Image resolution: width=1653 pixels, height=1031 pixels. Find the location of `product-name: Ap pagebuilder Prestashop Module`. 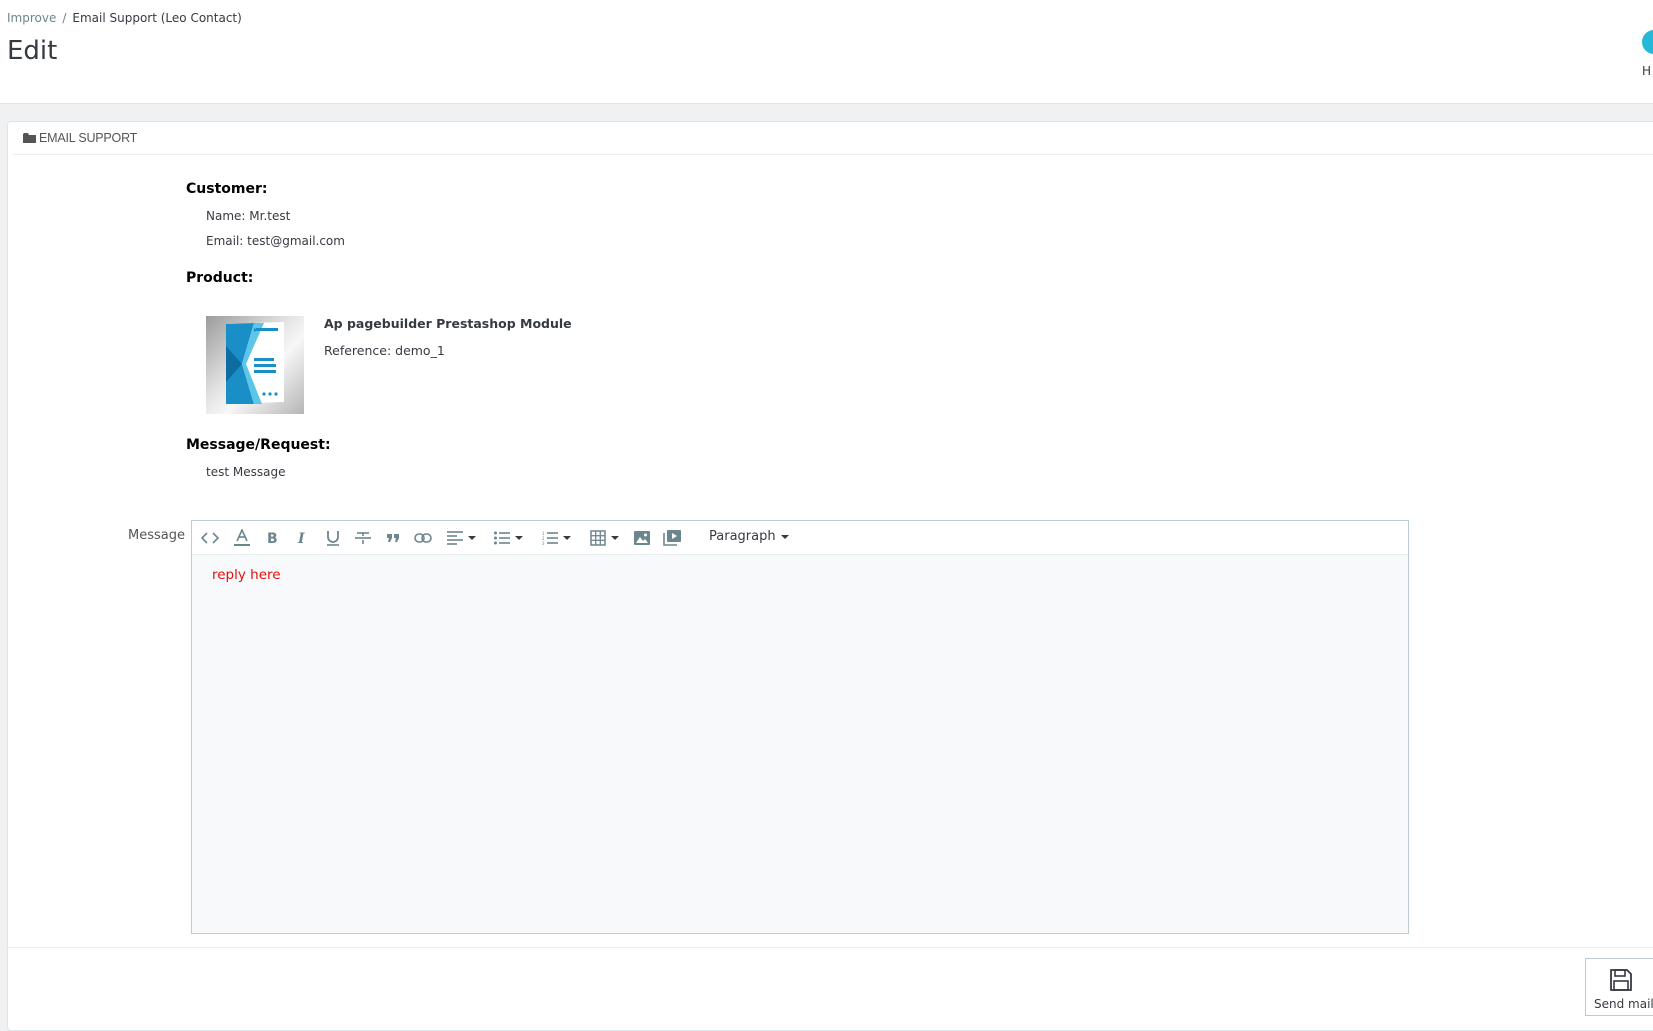

product-name: Ap pagebuilder Prestashop Module is located at coordinates (448, 323).